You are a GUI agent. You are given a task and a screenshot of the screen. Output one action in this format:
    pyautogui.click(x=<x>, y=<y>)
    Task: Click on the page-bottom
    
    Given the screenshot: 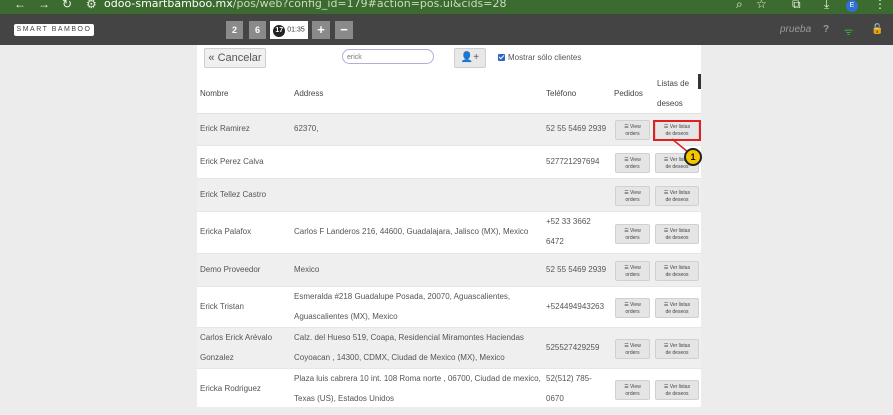 What is the action you would take?
    pyautogui.click(x=446, y=411)
    